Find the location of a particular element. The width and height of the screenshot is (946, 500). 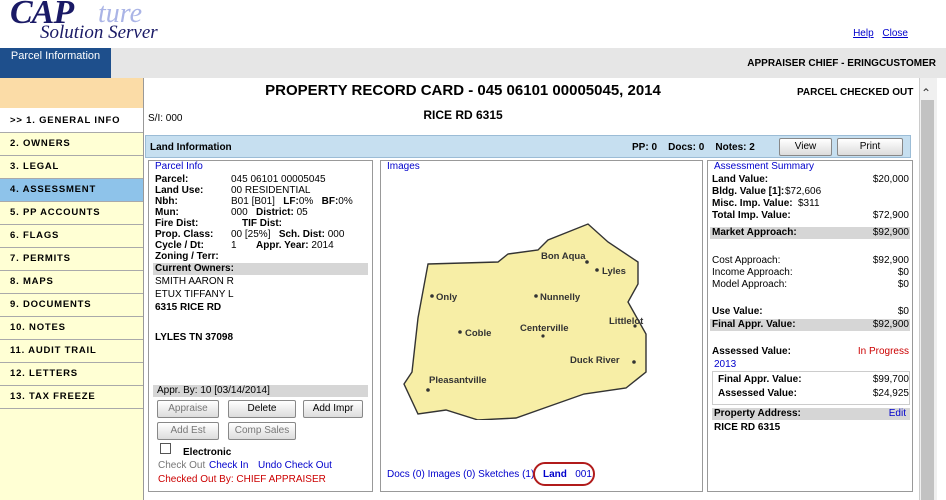

prior-assessed-label: Assessed Value: is located at coordinates (757, 393).